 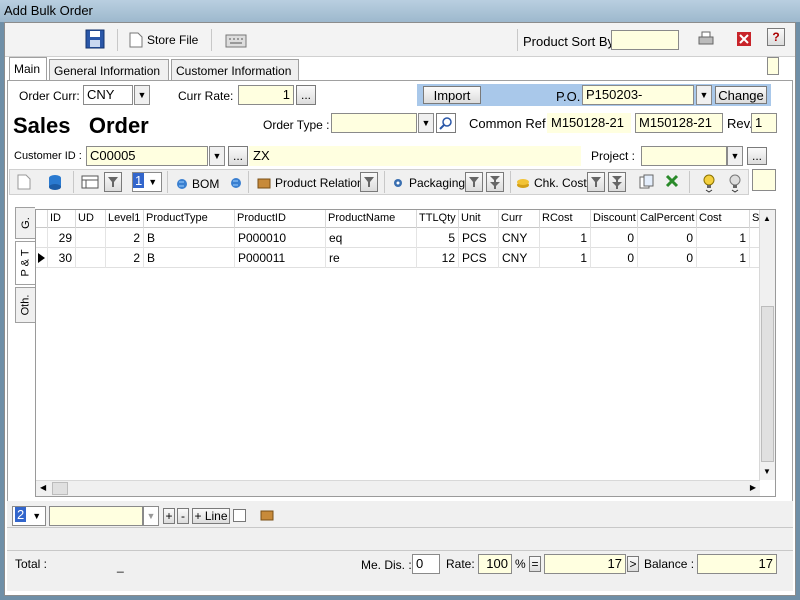 What do you see at coordinates (735, 183) in the screenshot?
I see `lightbulb-off-icon` at bounding box center [735, 183].